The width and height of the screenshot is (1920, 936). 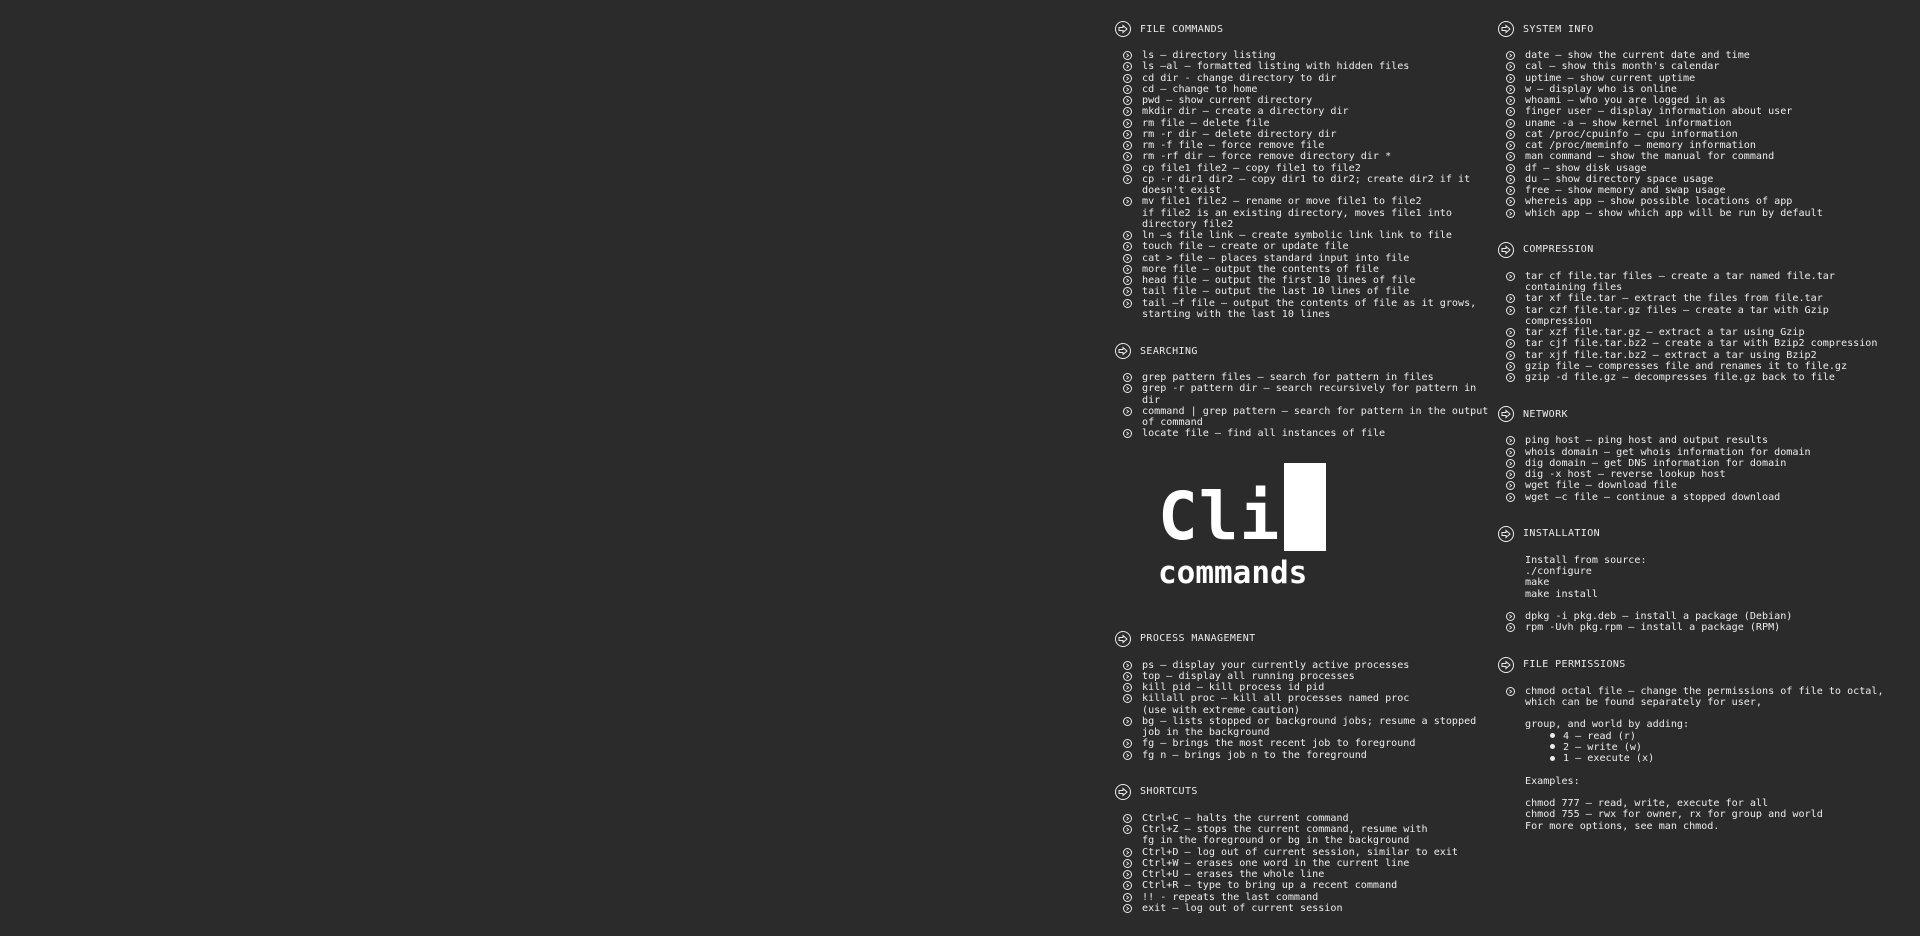 What do you see at coordinates (1198, 638) in the screenshot?
I see `section-title: PROCESS MANAGEMENT` at bounding box center [1198, 638].